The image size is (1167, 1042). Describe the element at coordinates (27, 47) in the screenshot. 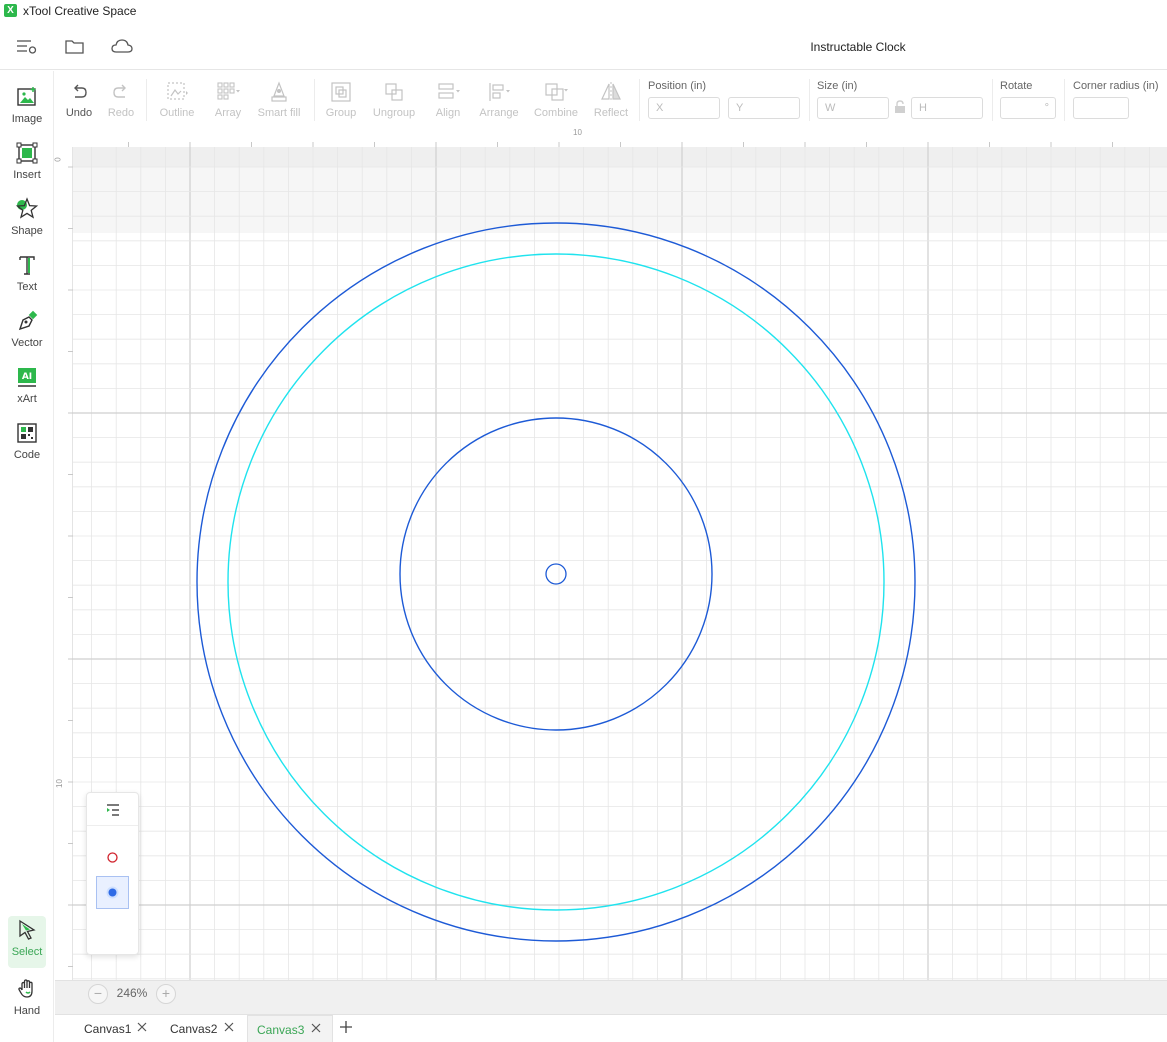

I see `menu-icon` at that location.